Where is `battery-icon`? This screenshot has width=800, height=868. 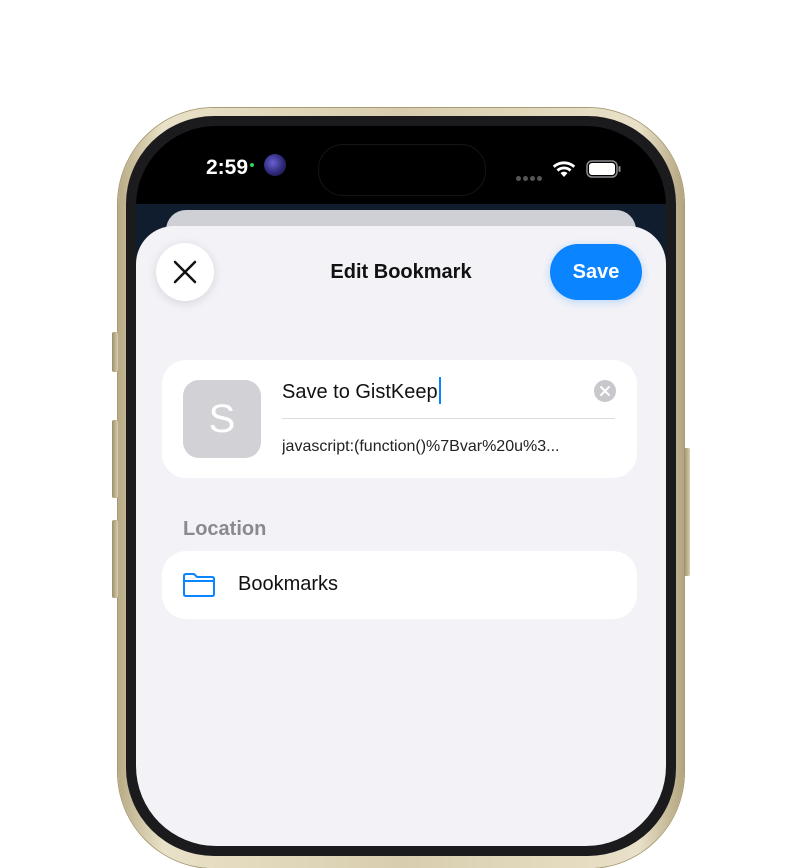
battery-icon is located at coordinates (603, 169).